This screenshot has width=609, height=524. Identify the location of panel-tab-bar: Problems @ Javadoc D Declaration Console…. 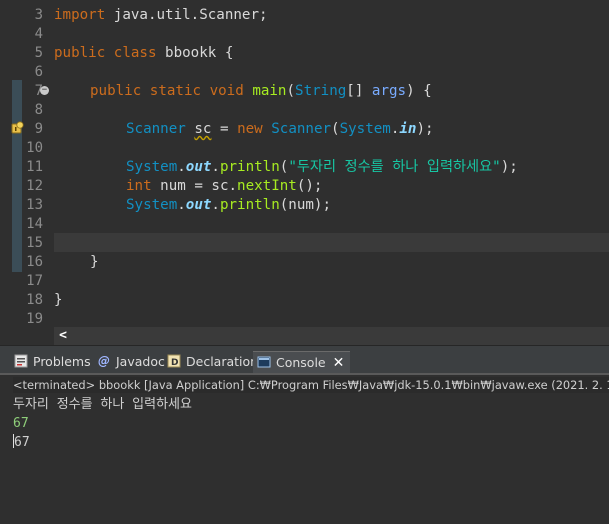
(304, 360).